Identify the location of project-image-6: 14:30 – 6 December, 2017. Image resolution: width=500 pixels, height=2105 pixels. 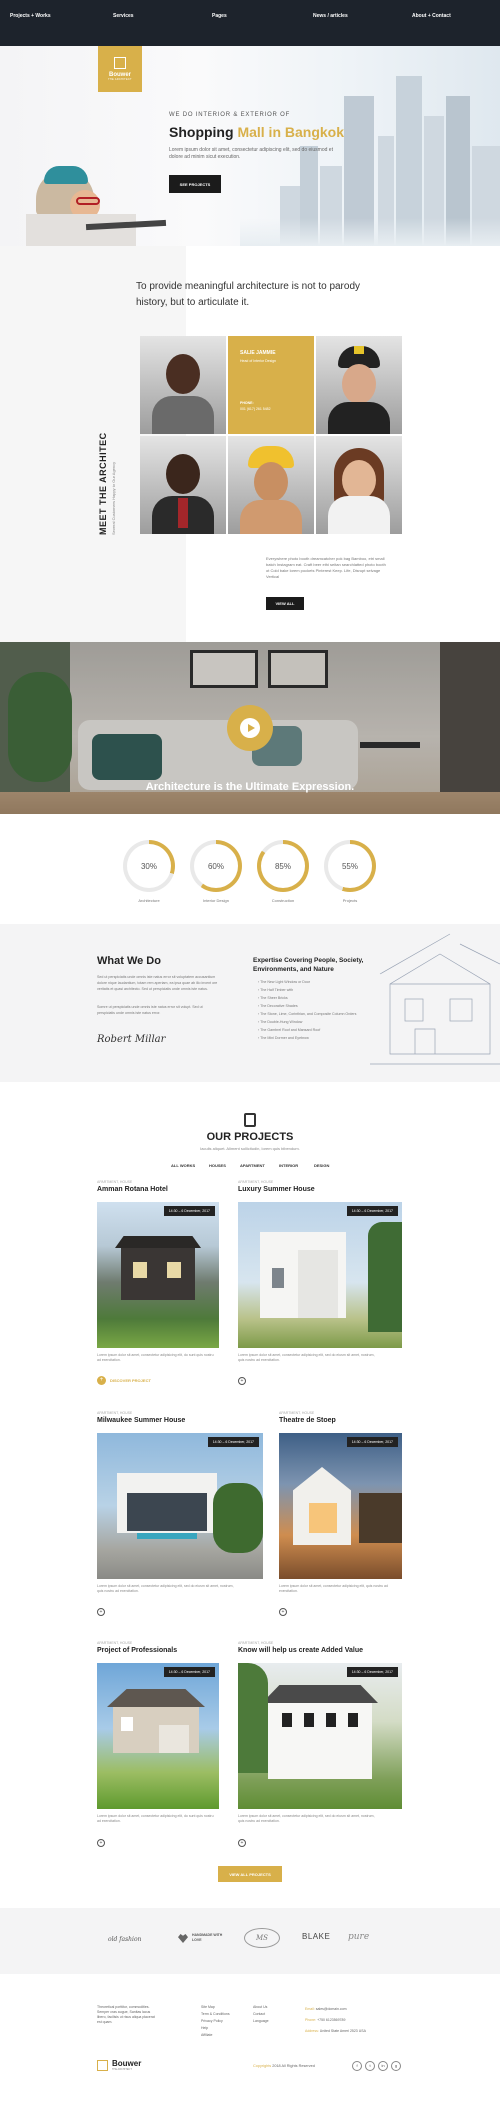
(320, 1736).